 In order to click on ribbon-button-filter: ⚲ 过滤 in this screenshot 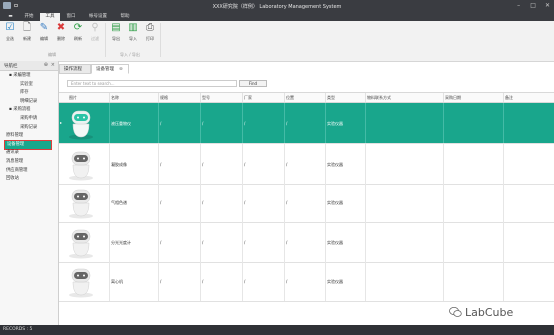, I will do `click(95, 32)`.